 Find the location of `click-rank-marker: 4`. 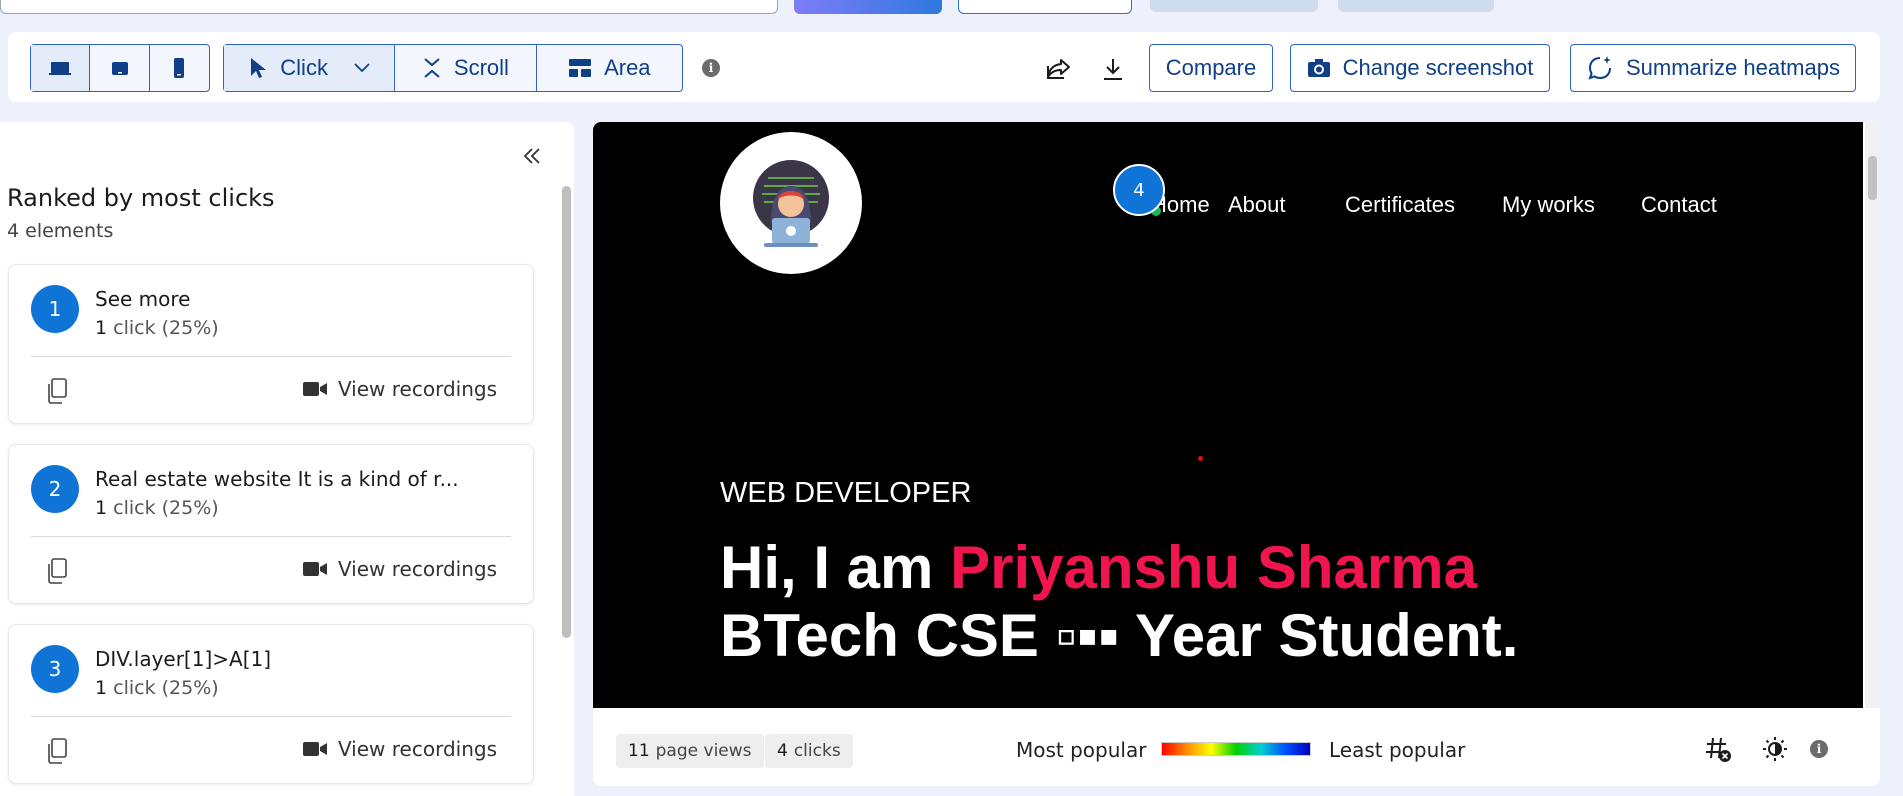

click-rank-marker: 4 is located at coordinates (1139, 190).